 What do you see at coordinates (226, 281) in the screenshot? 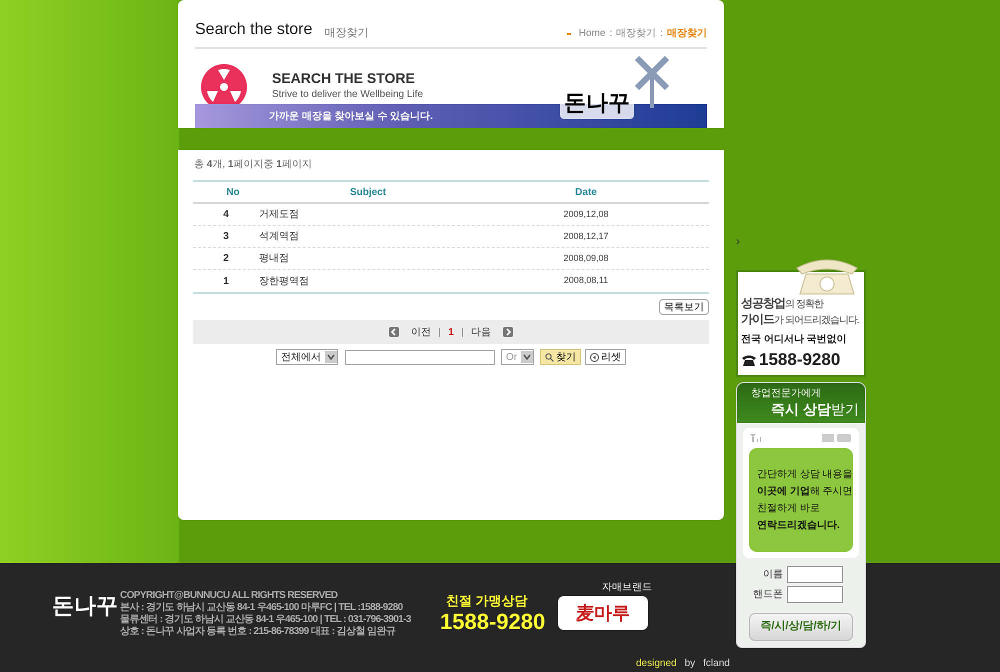
I see `table-cell-text: 1` at bounding box center [226, 281].